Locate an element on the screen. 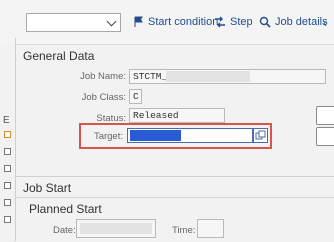 This screenshot has width=334, height=242. status-field: Released is located at coordinates (177, 115).